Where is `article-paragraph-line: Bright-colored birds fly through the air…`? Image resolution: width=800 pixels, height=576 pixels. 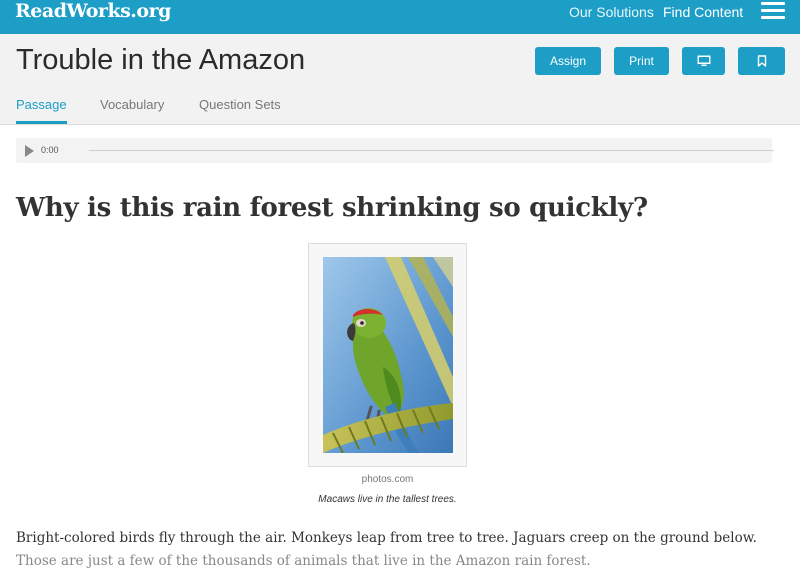 article-paragraph-line: Bright-colored birds fly through the air… is located at coordinates (386, 538).